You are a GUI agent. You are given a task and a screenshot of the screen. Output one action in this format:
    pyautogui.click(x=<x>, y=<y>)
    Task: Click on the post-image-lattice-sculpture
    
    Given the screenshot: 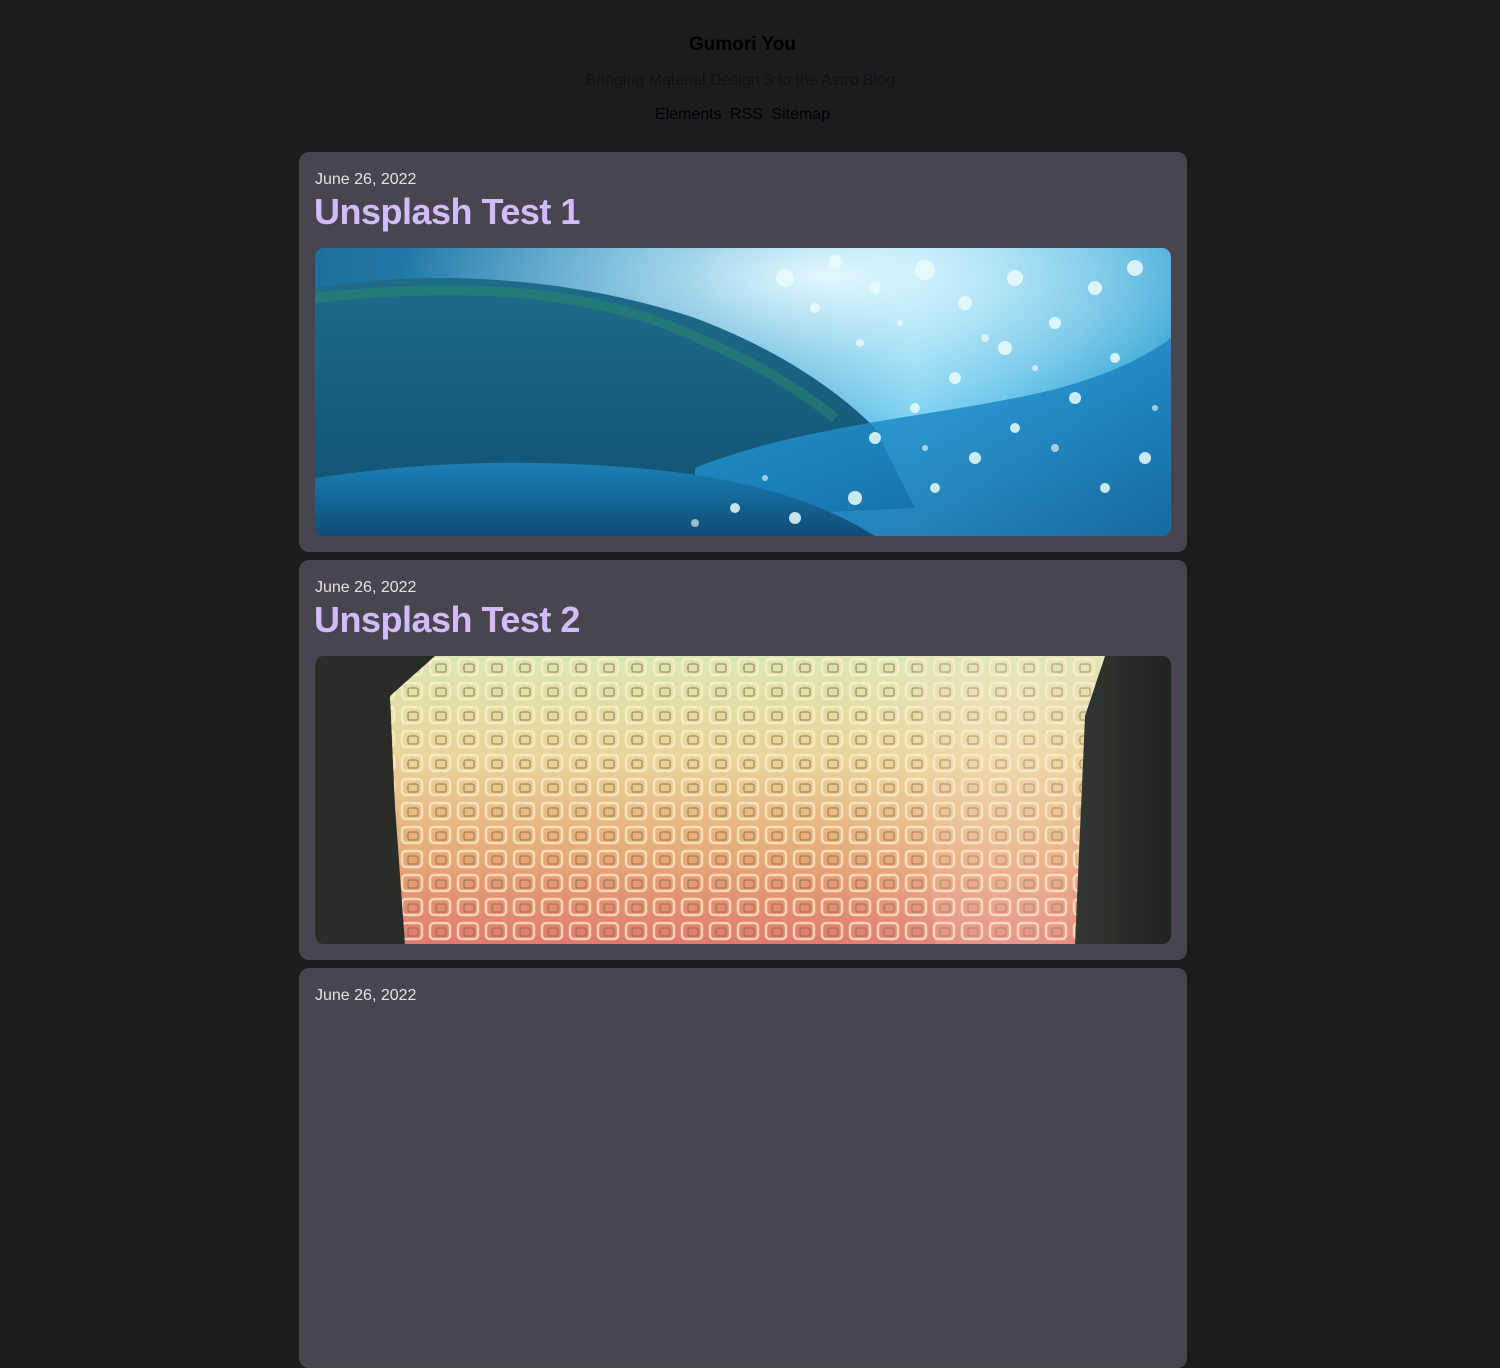 What is the action you would take?
    pyautogui.click(x=743, y=800)
    